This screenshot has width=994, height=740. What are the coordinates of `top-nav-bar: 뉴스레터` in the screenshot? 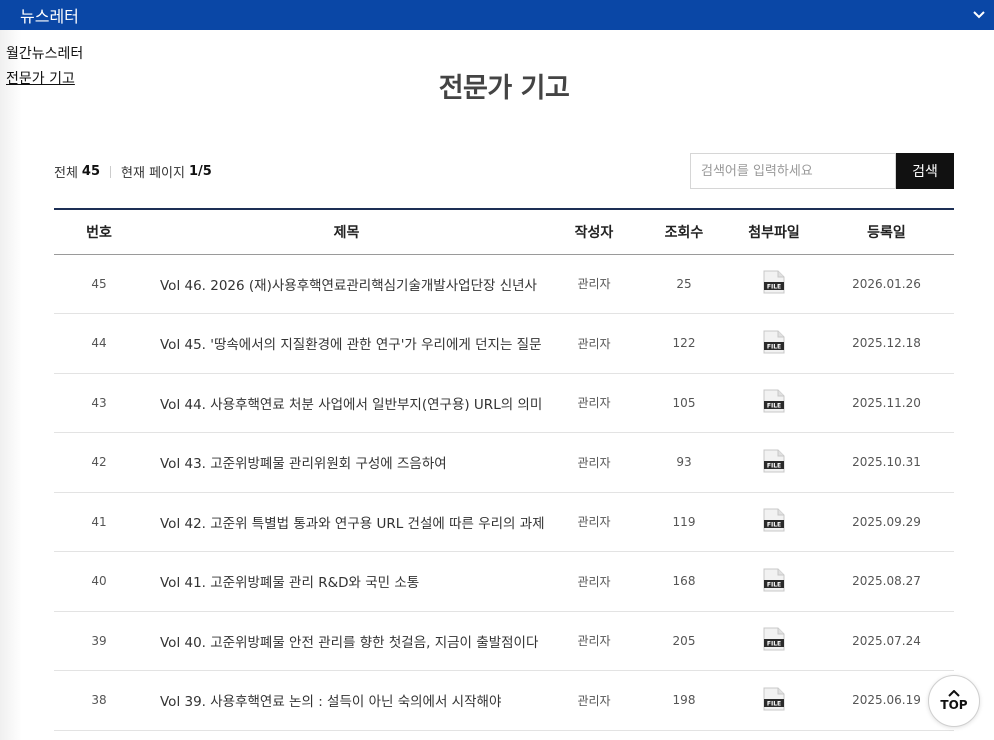 It's located at (497, 15).